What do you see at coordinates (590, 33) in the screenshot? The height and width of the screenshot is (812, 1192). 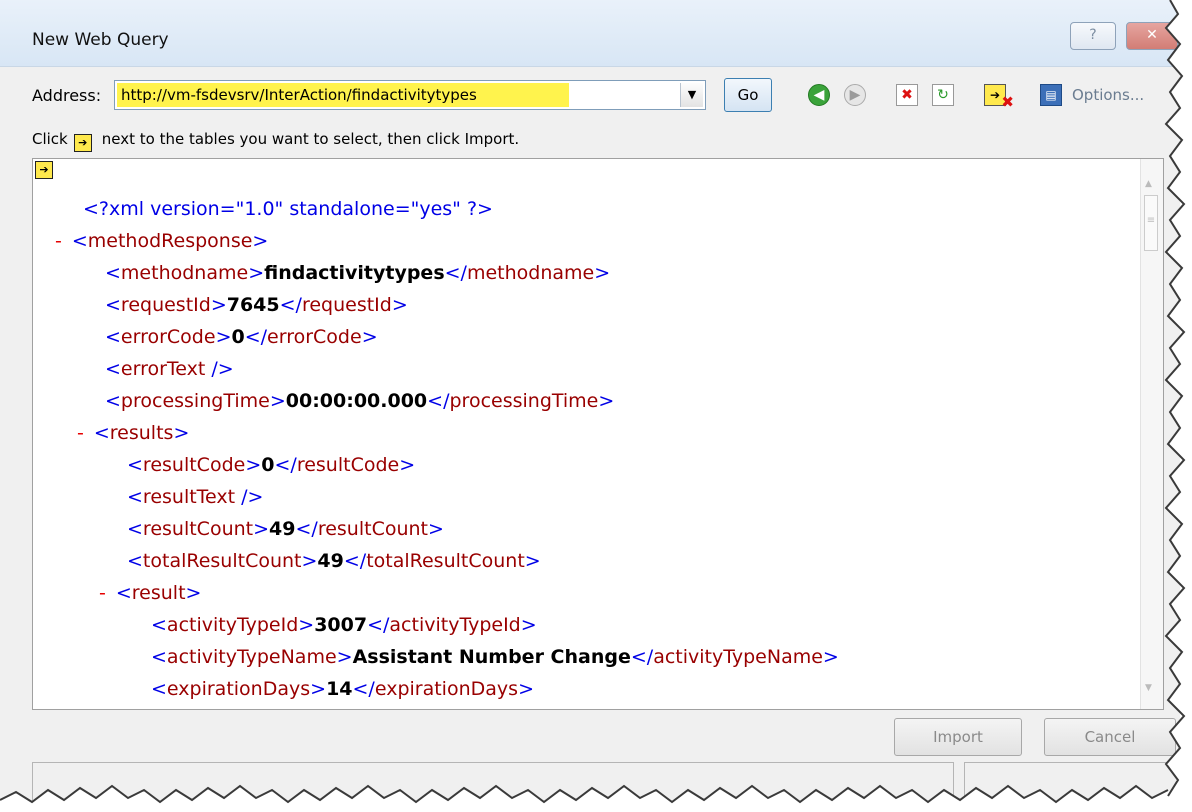 I see `title-bar: New Web Query ? ✕` at bounding box center [590, 33].